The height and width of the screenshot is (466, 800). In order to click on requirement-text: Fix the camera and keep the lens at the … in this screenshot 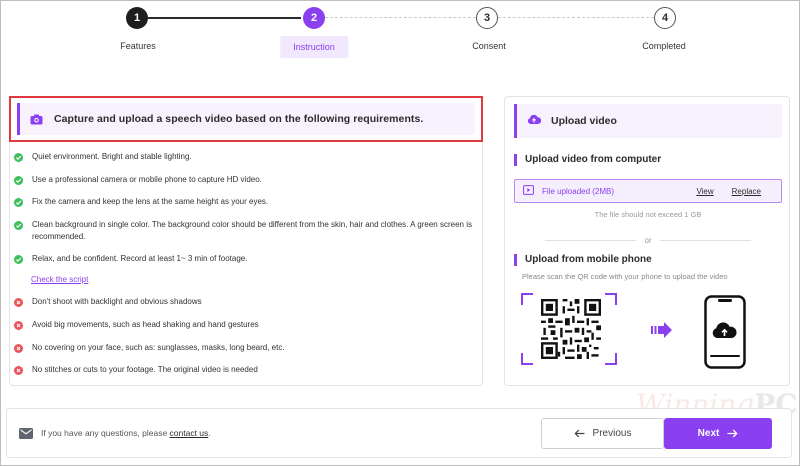, I will do `click(150, 201)`.